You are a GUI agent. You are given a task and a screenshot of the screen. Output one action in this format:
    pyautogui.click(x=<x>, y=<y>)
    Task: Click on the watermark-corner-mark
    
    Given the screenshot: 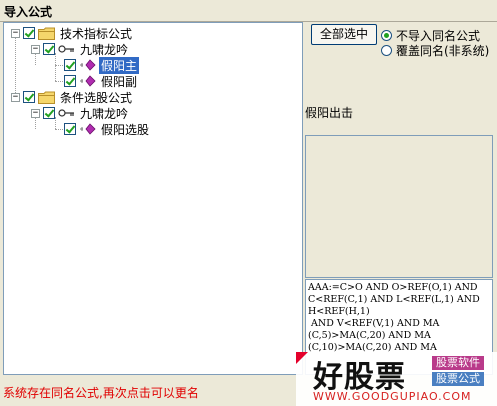 What is the action you would take?
    pyautogui.click(x=302, y=358)
    